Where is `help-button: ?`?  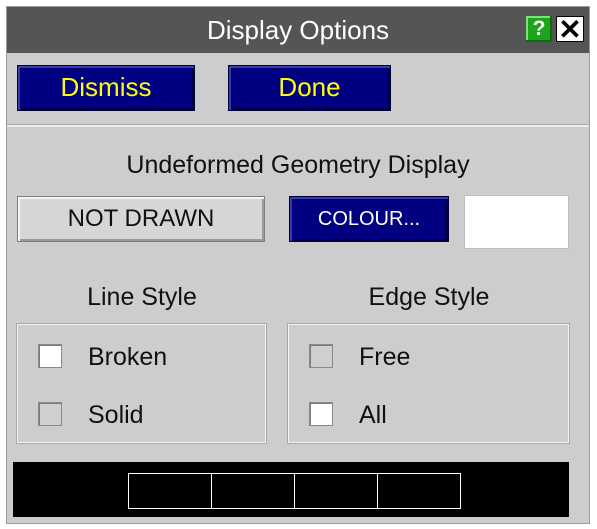 help-button: ? is located at coordinates (539, 29).